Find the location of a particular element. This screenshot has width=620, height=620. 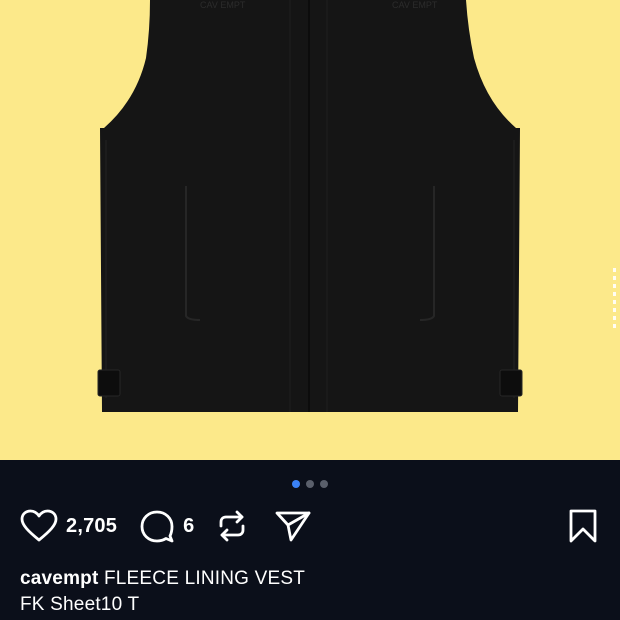

caption-line-1: cavempt FLEECE LINING VEST is located at coordinates (310, 579).